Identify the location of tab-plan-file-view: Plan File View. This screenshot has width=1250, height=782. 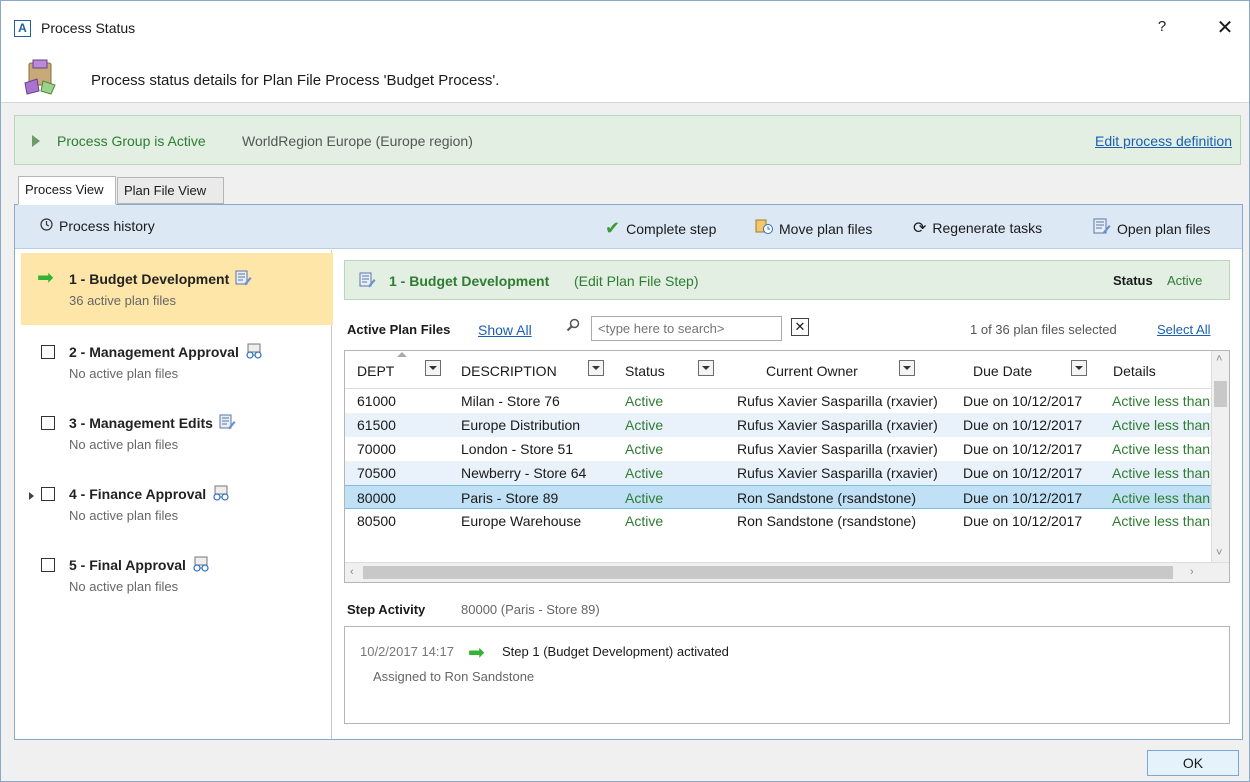
(170, 190).